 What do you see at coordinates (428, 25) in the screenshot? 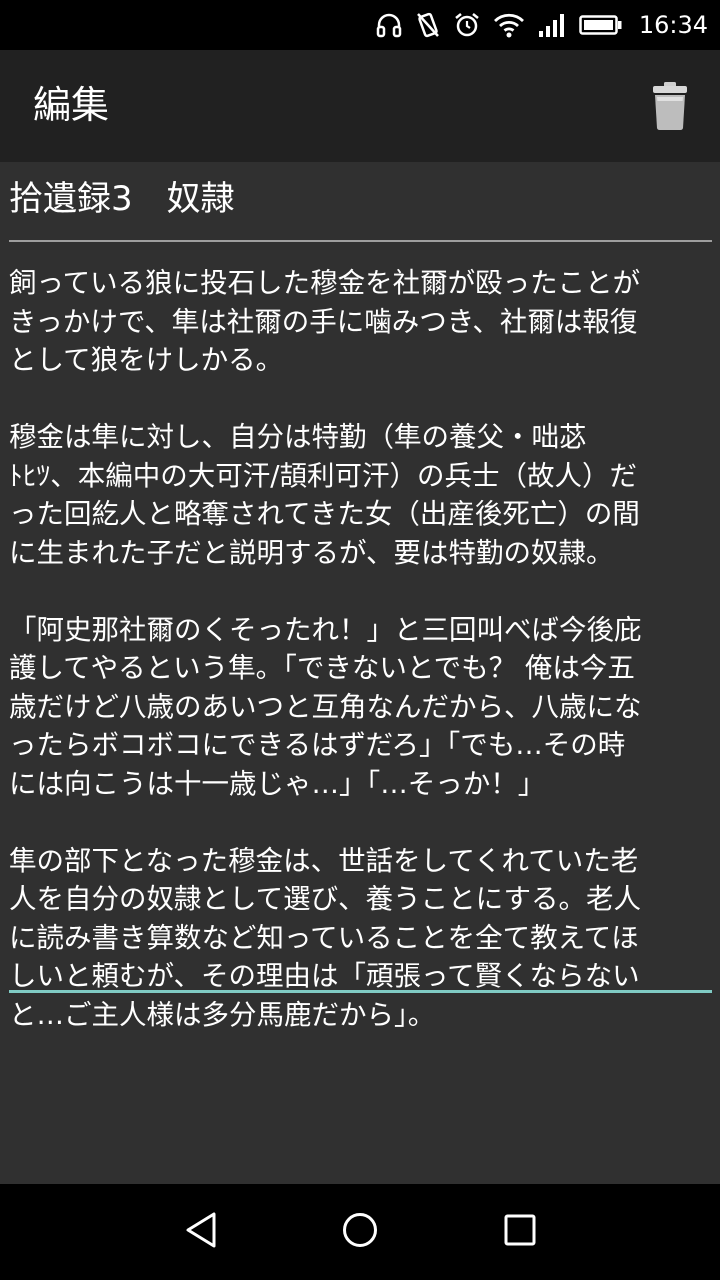
I see `vibrate-off-icon` at bounding box center [428, 25].